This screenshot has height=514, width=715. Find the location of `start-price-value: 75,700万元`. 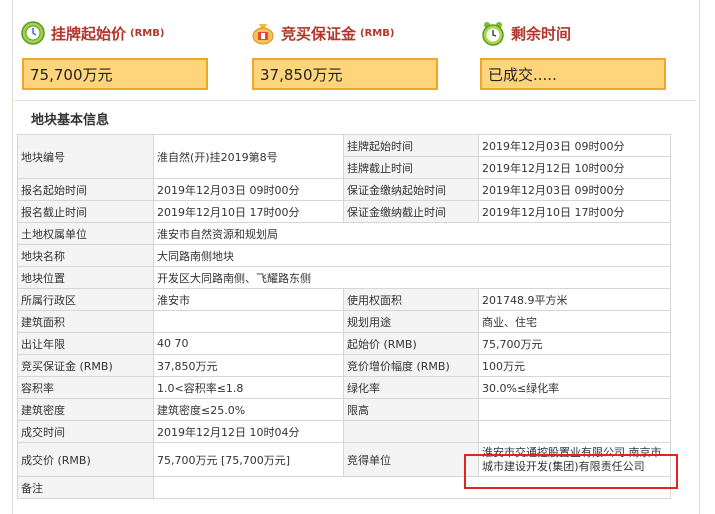

start-price-value: 75,700万元 is located at coordinates (115, 74).